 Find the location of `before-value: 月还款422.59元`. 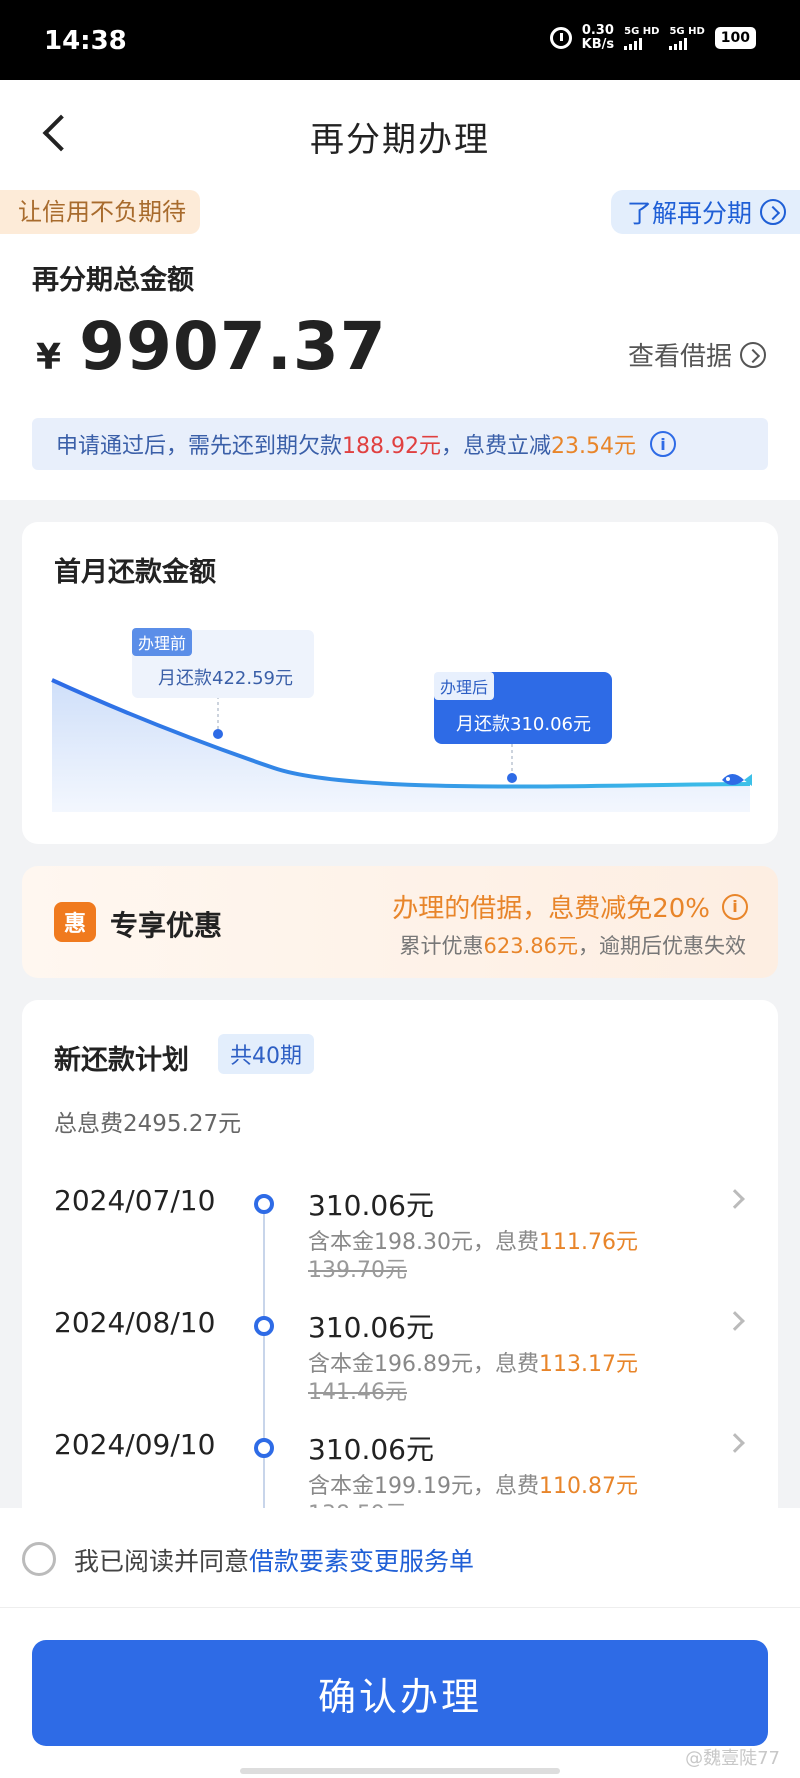

before-value: 月还款422.59元 is located at coordinates (225, 678).